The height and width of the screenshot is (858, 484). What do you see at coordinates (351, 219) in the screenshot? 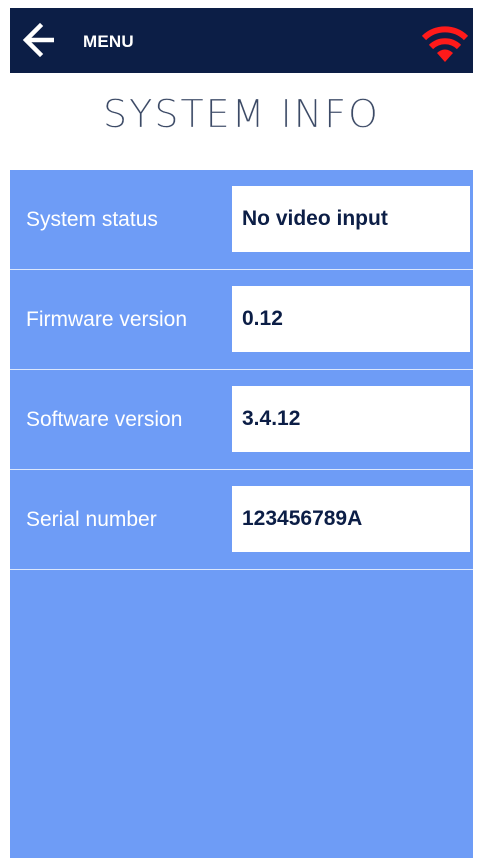
I see `info-row-value: No video input` at bounding box center [351, 219].